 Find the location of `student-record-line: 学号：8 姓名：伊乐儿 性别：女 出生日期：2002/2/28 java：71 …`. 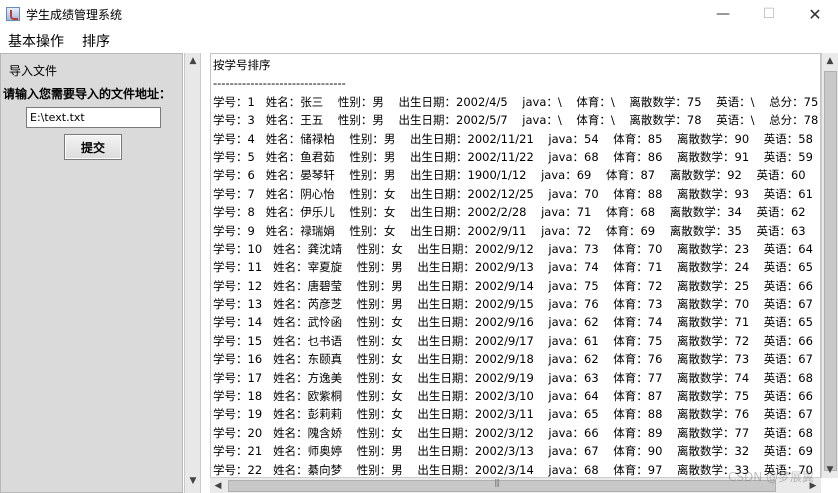

student-record-line: 学号：8 姓名：伊乐儿 性别：女 出生日期：2002/2/28 java：71 … is located at coordinates (517, 212).